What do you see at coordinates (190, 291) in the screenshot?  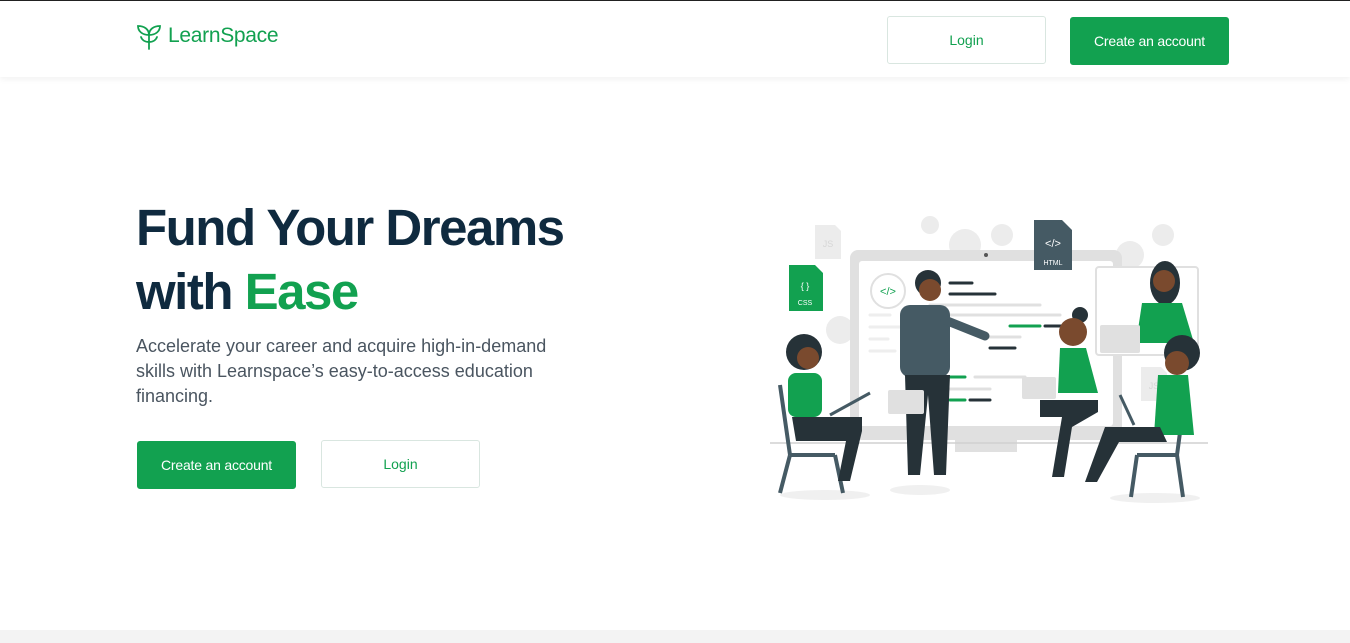 I see `hero-title-line2-prefix: with` at bounding box center [190, 291].